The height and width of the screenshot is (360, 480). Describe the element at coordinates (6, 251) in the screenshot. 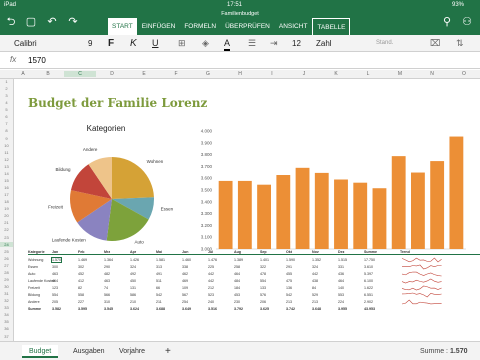

I see `row-number: 25` at that location.